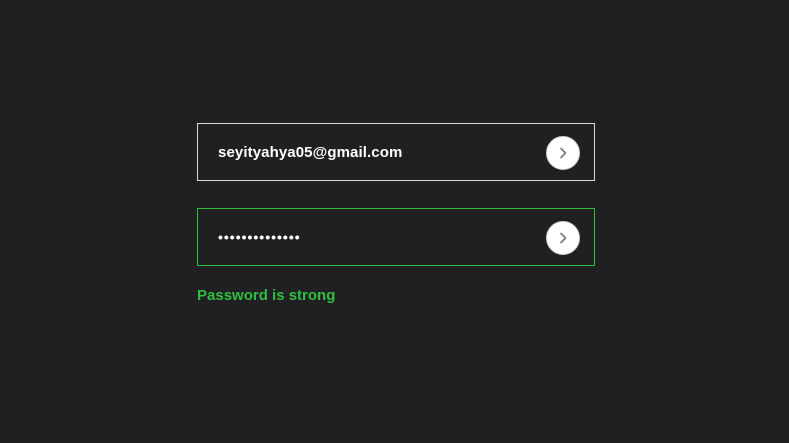  I want to click on password-strength-message: Password is strong, so click(266, 295).